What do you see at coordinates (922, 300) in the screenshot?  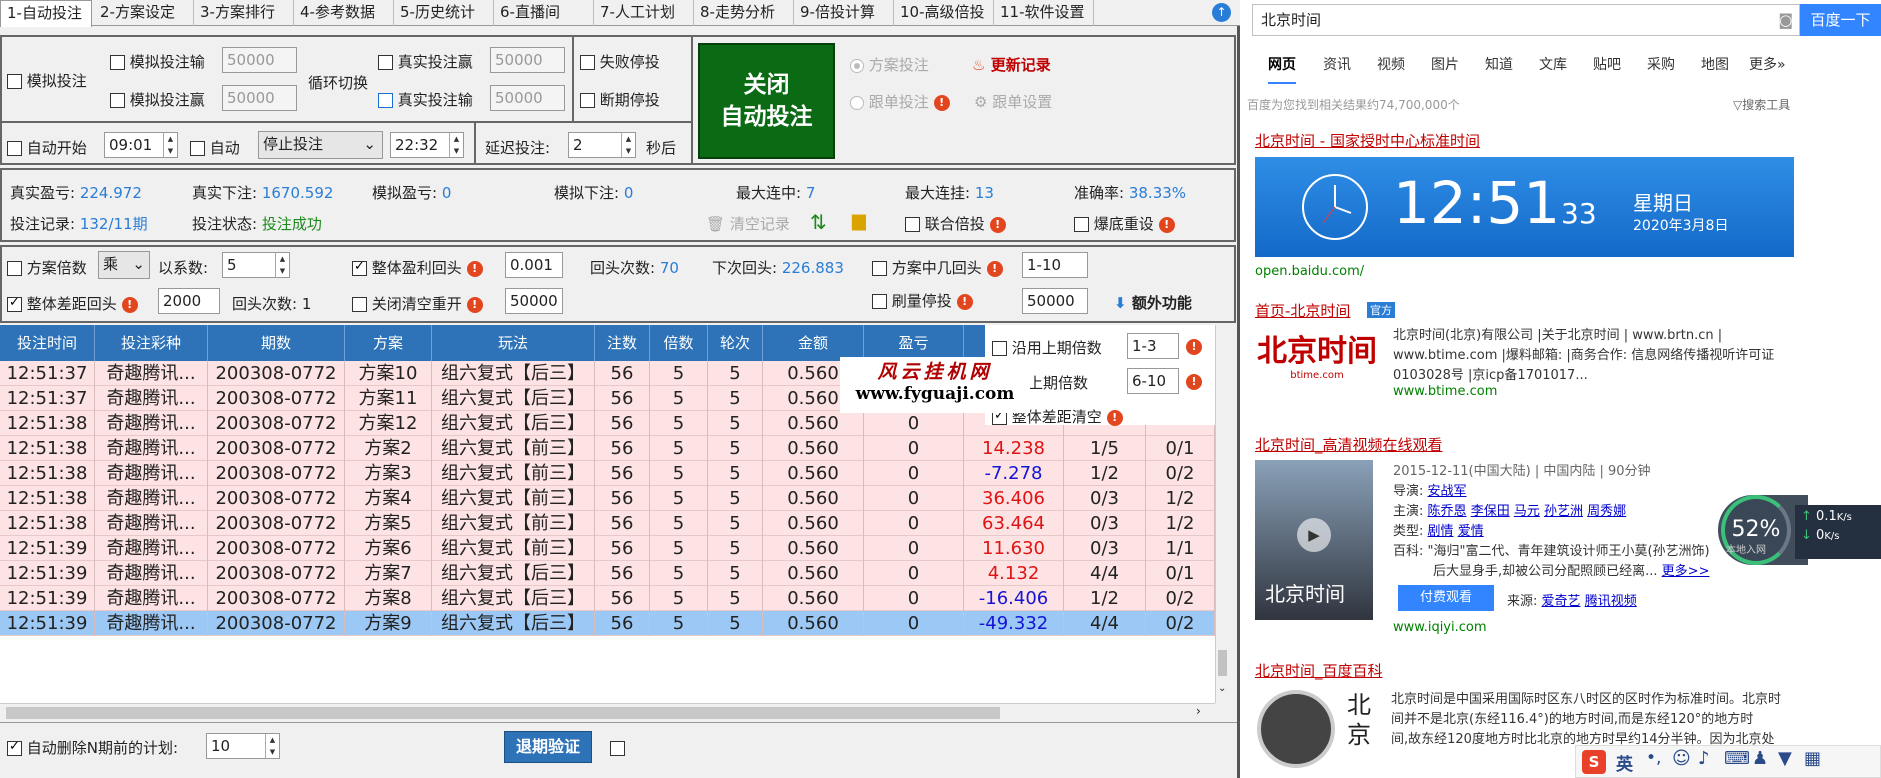 I see `brush-stop-toggle: 刷量停投 !` at bounding box center [922, 300].